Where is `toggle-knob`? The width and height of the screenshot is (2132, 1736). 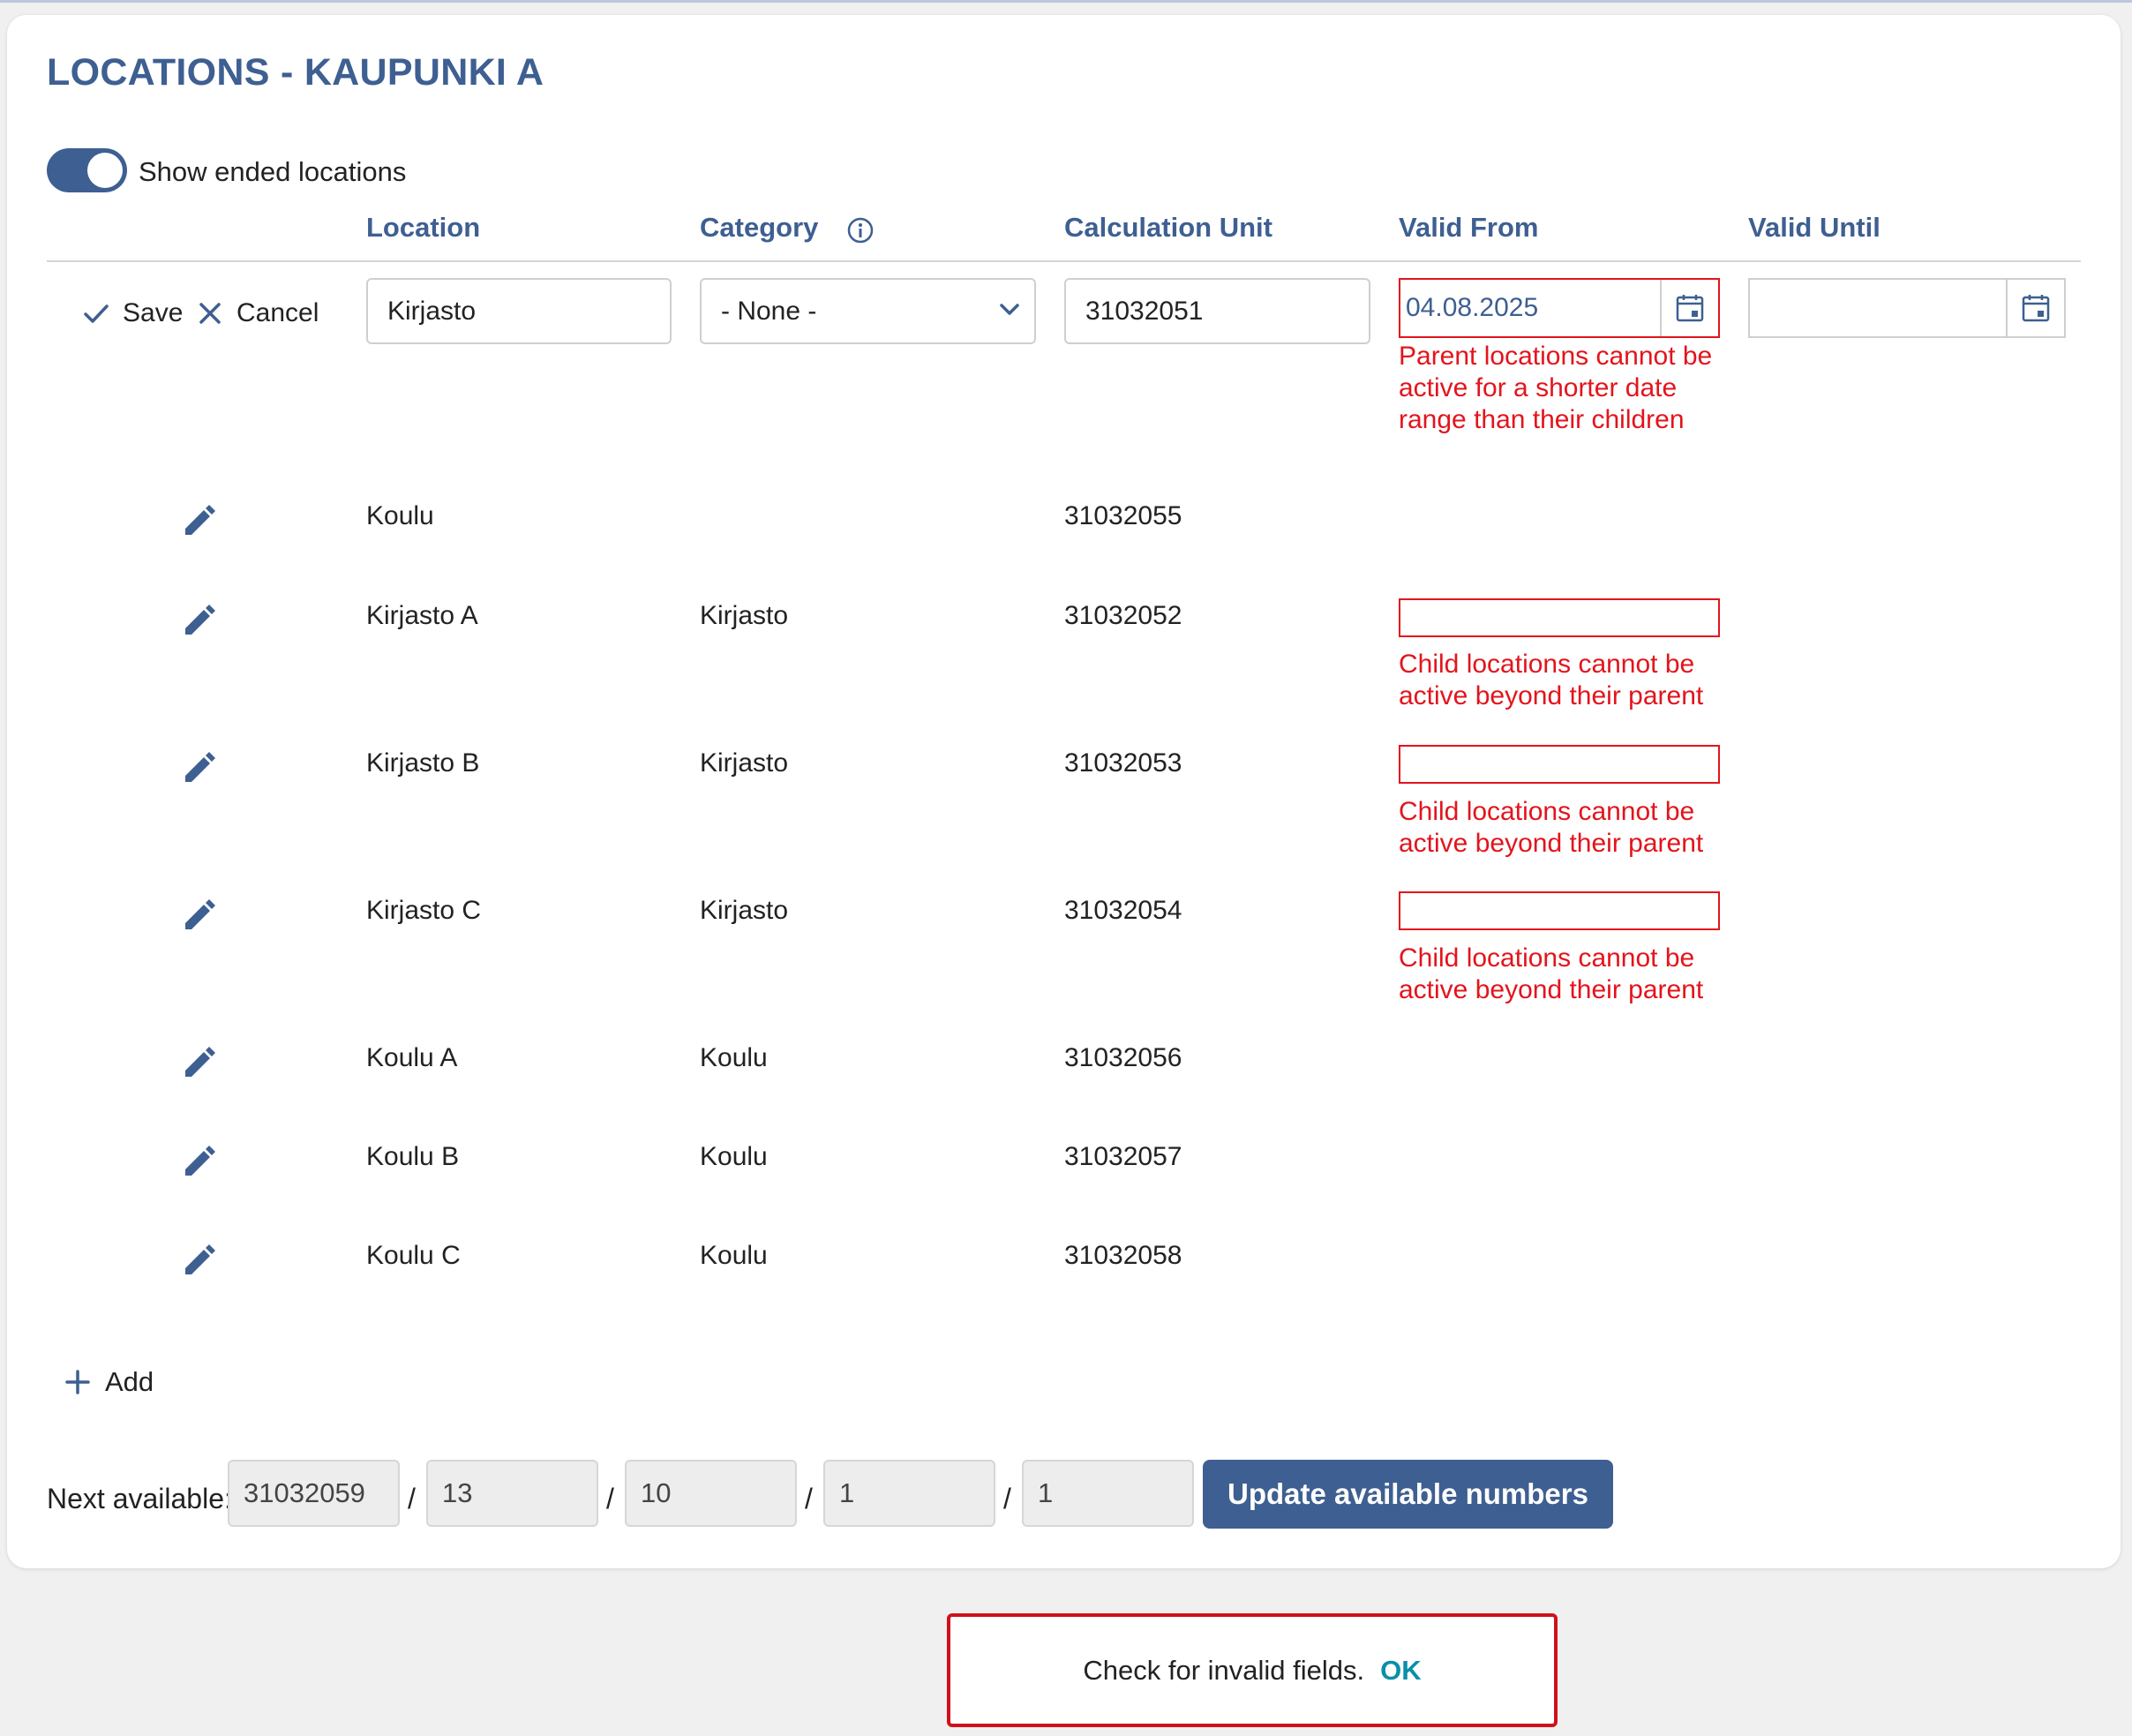 toggle-knob is located at coordinates (105, 170).